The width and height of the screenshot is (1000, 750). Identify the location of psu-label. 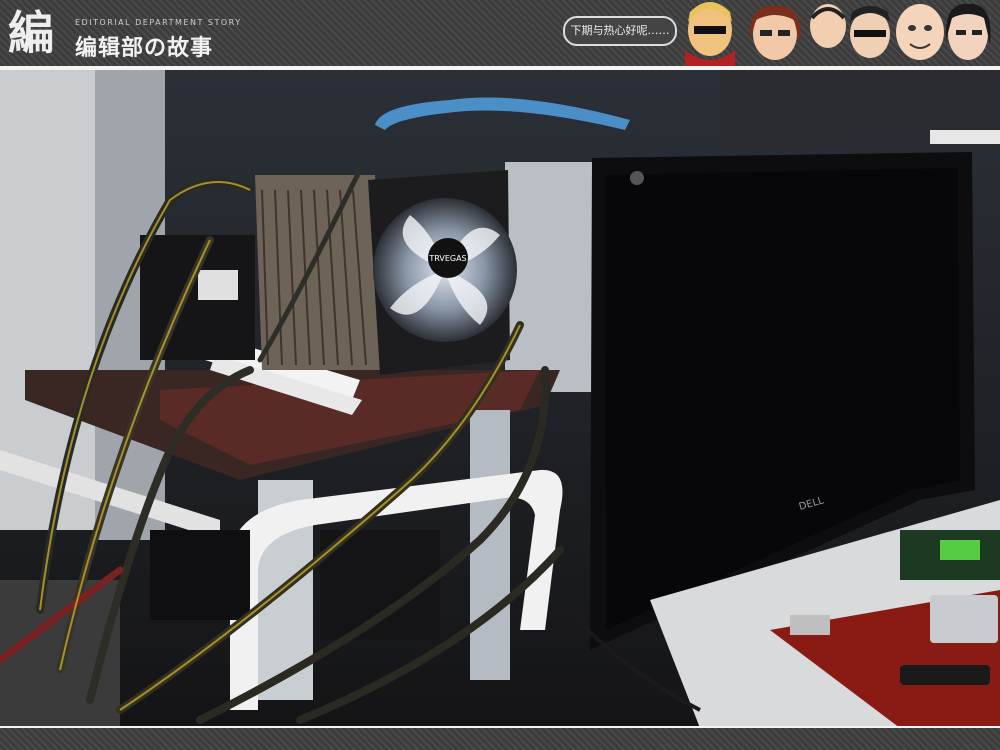
(218, 285).